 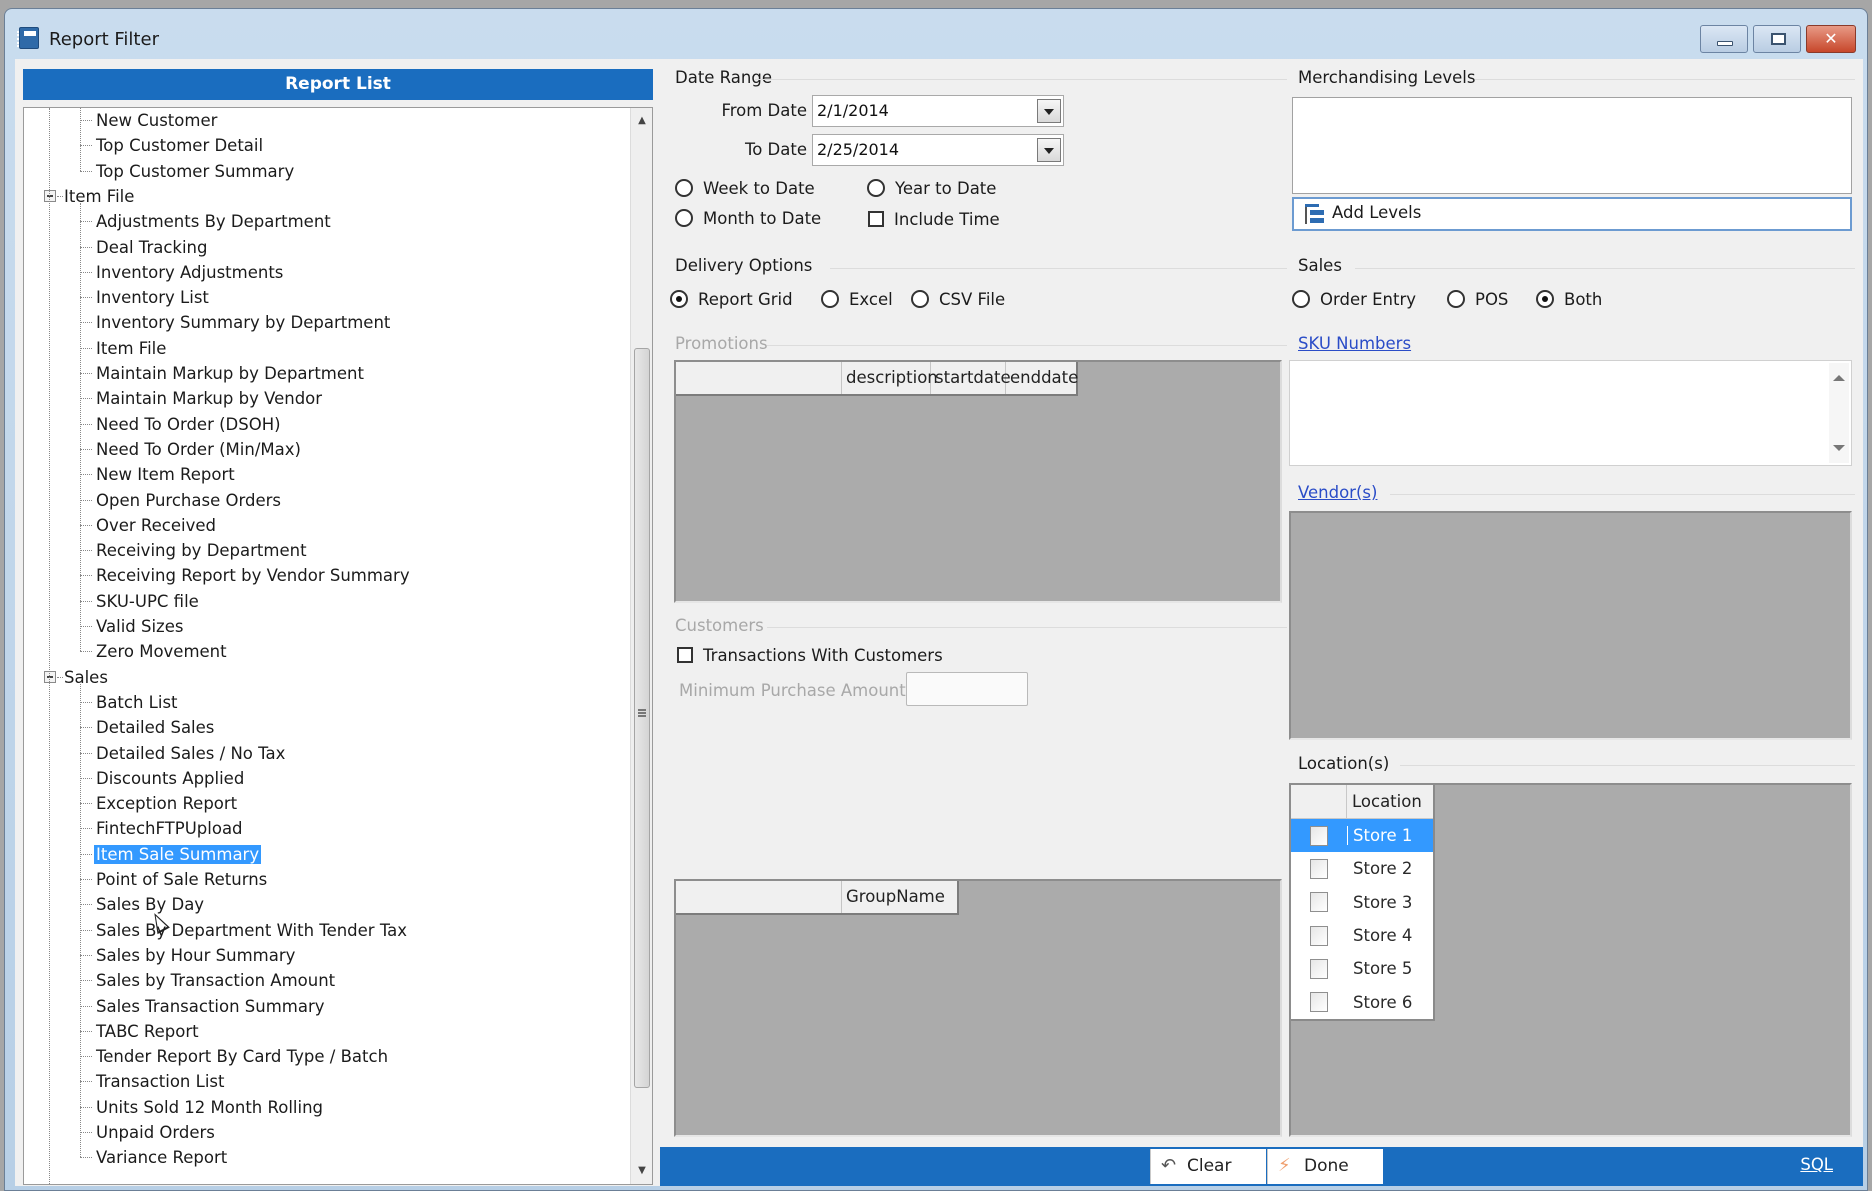 I want to click on include-time-checkbox: Include Time, so click(x=934, y=220).